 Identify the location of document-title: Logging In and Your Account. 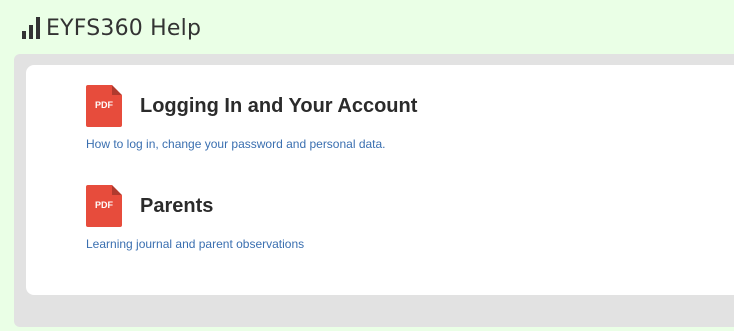
(278, 106).